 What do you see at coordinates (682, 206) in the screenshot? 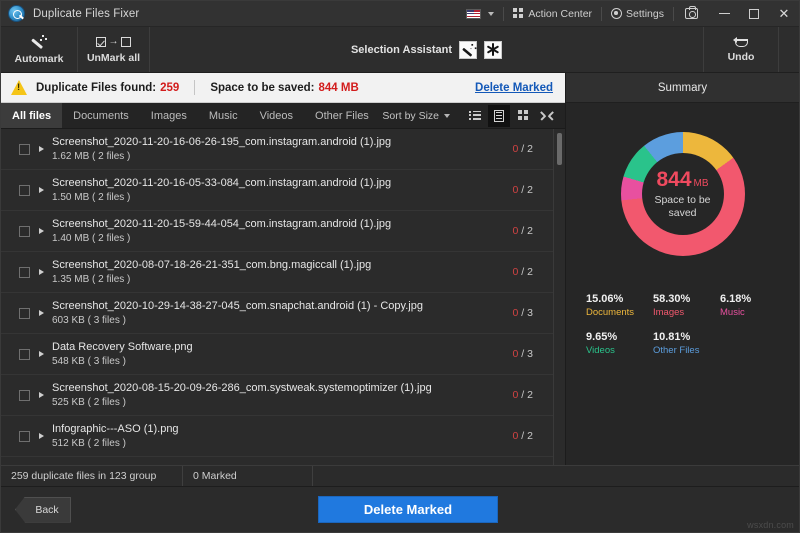
I see `donut-center-caption: Space to be saved` at bounding box center [682, 206].